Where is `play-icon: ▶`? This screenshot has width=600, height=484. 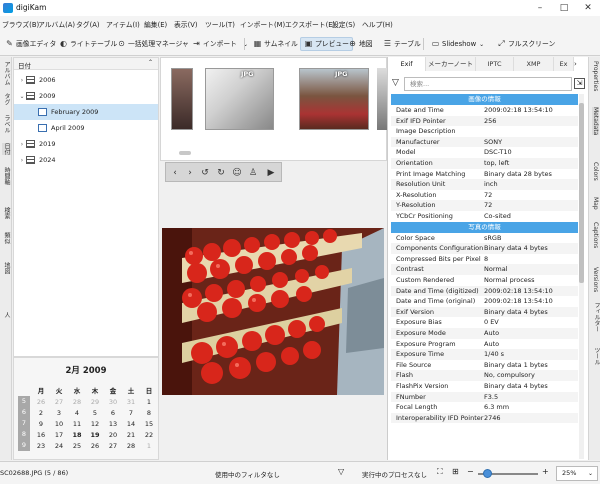
play-icon: ▶ is located at coordinates (271, 173).